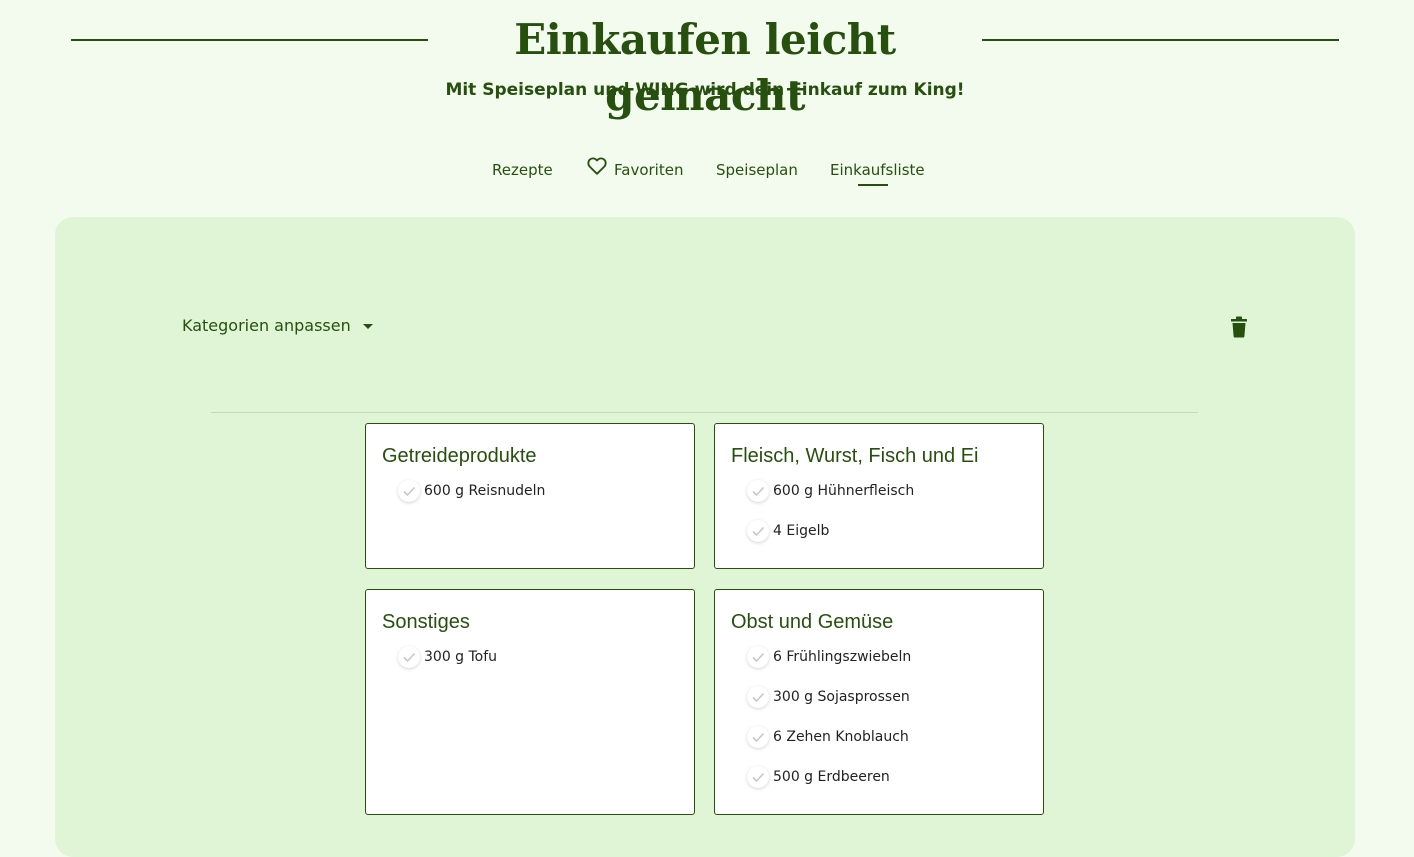 The height and width of the screenshot is (857, 1414). I want to click on category-card-sonstiges: Sonstiges 300 g Tofu, so click(530, 702).